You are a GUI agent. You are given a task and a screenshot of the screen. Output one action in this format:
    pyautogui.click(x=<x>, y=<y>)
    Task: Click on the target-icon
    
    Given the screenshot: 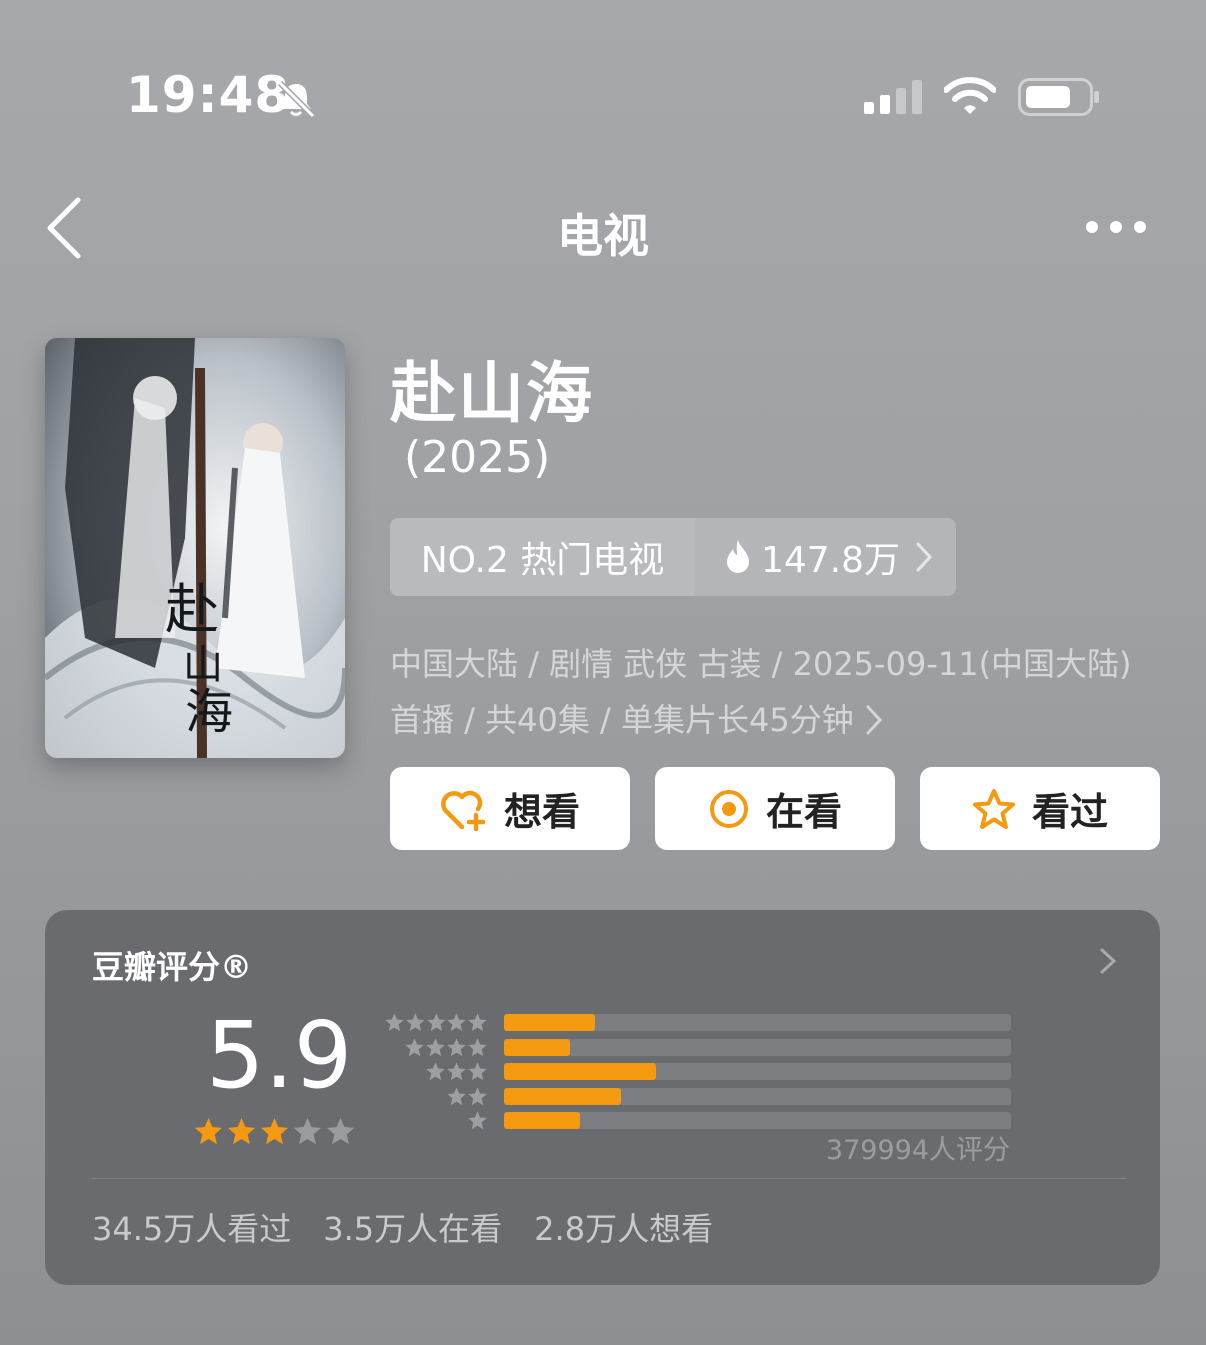 What is the action you would take?
    pyautogui.click(x=728, y=808)
    